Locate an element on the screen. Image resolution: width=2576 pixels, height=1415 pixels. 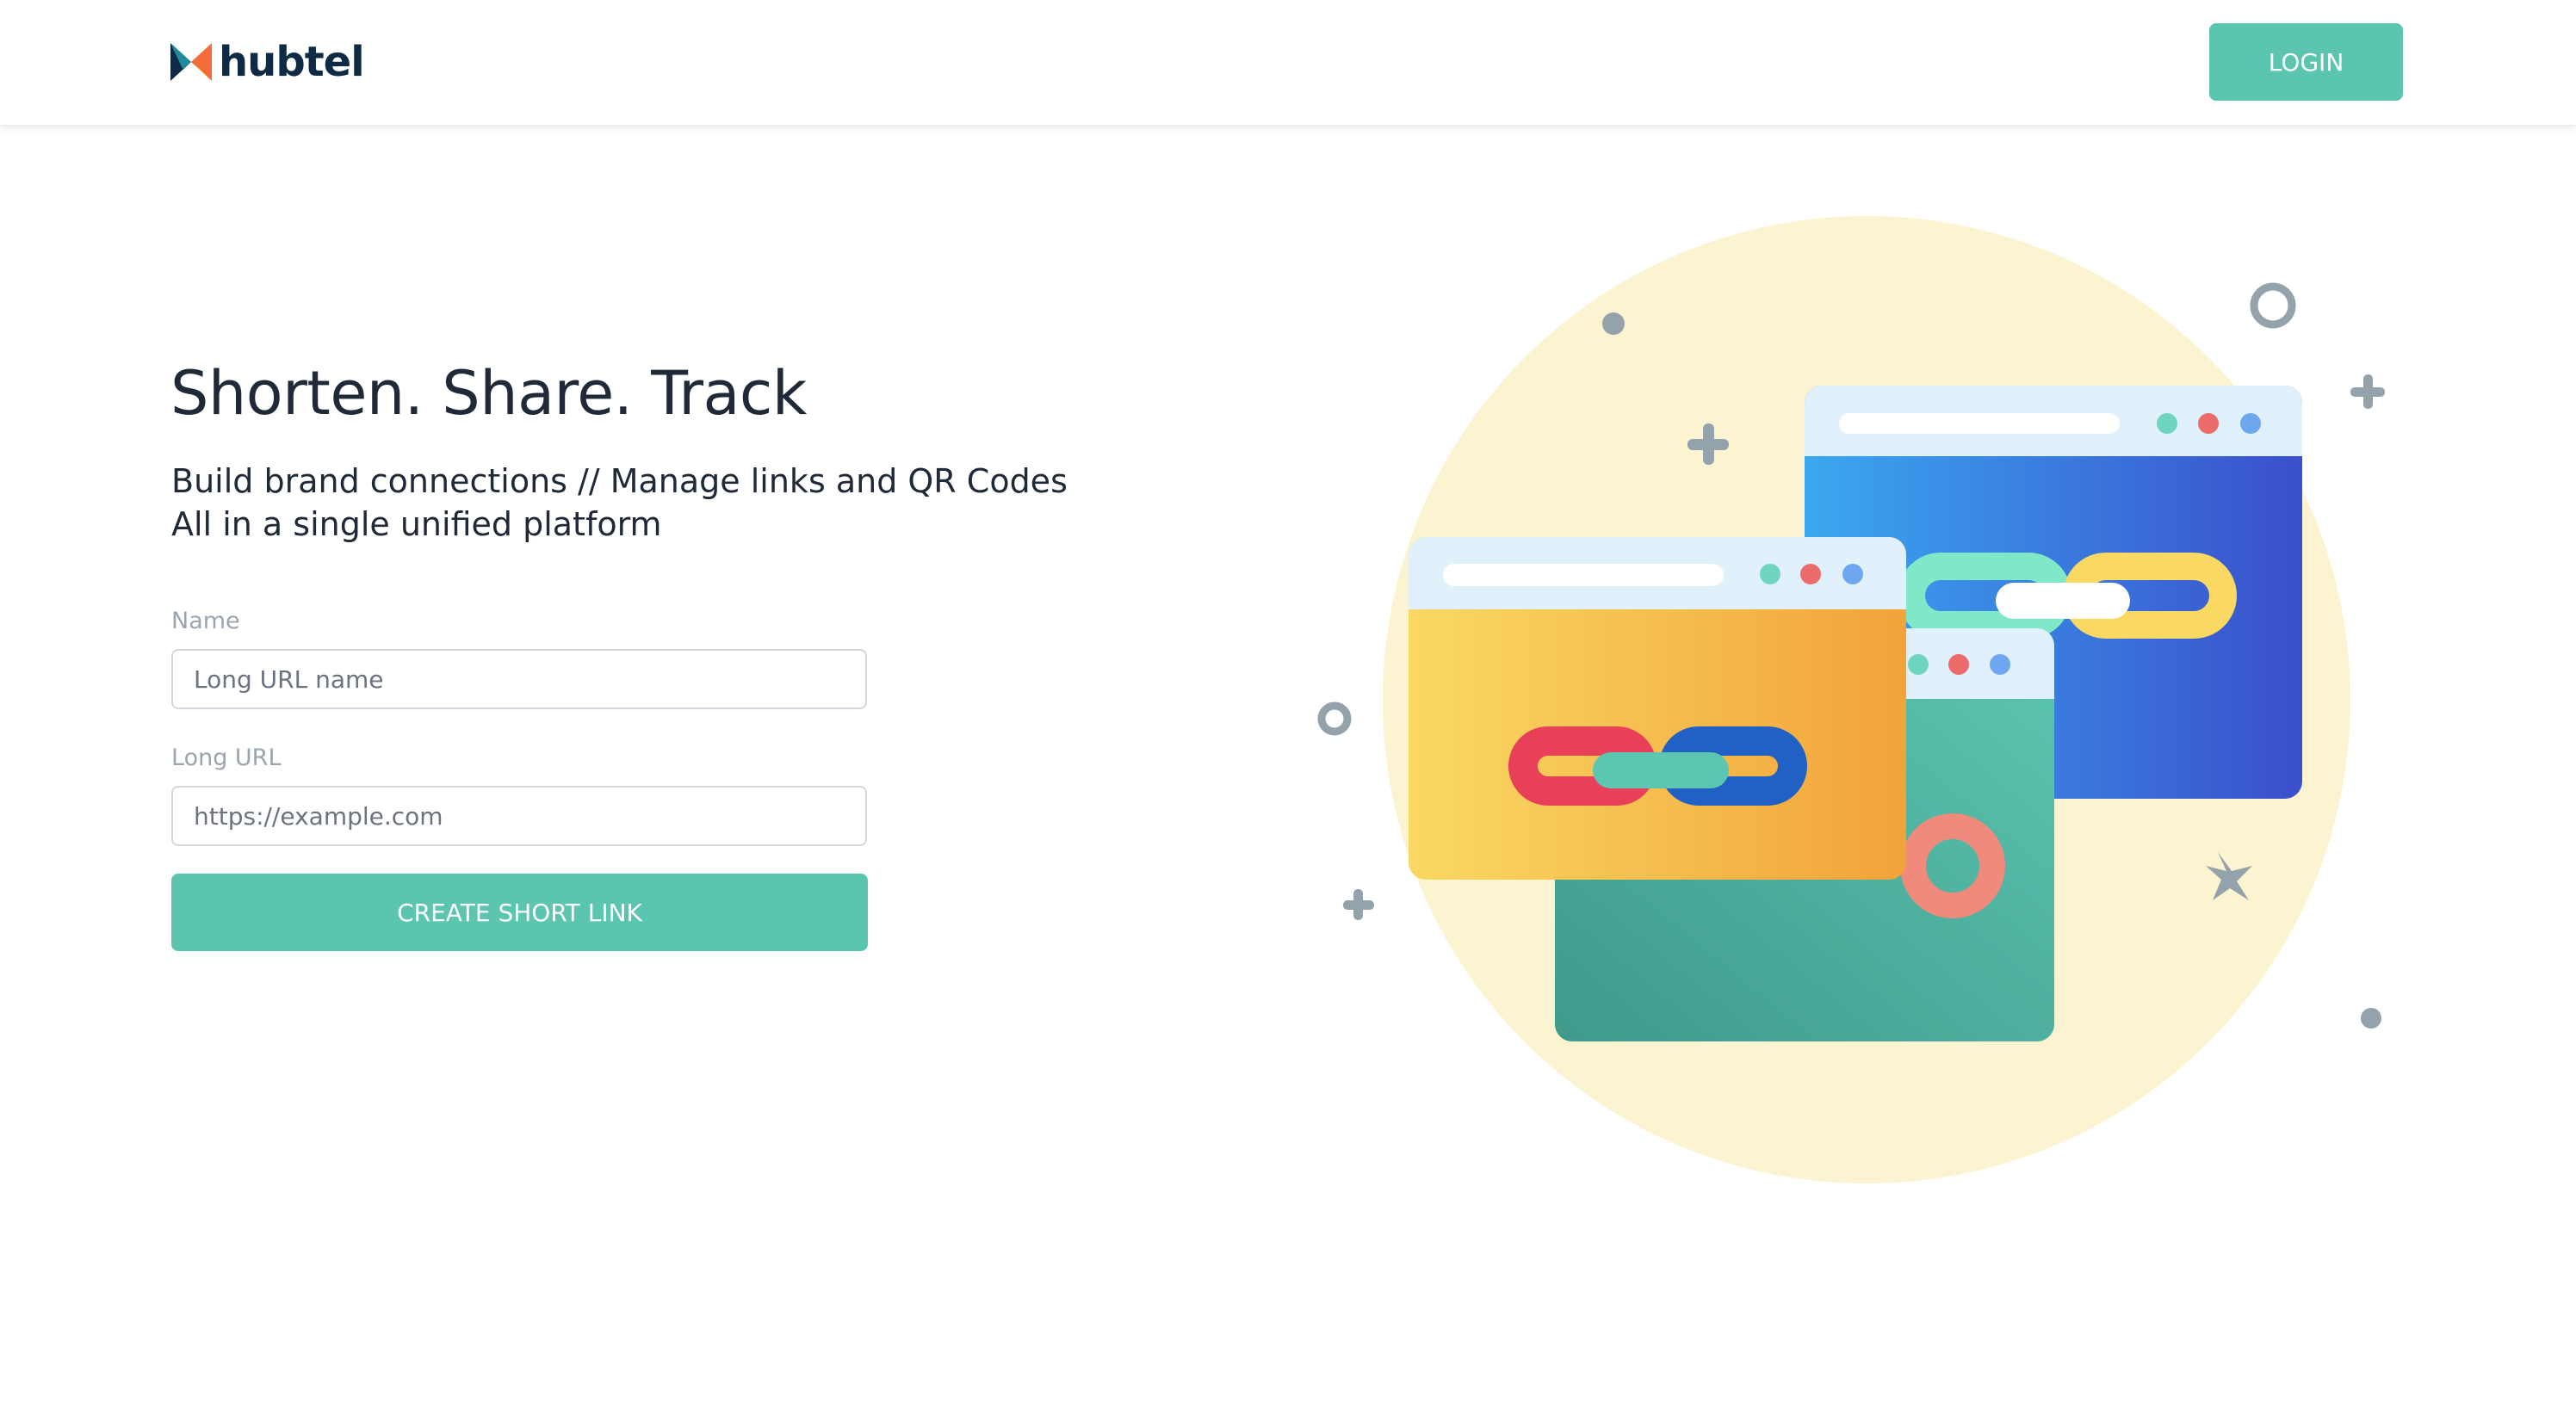
brand-logo: hubtel is located at coordinates (267, 62).